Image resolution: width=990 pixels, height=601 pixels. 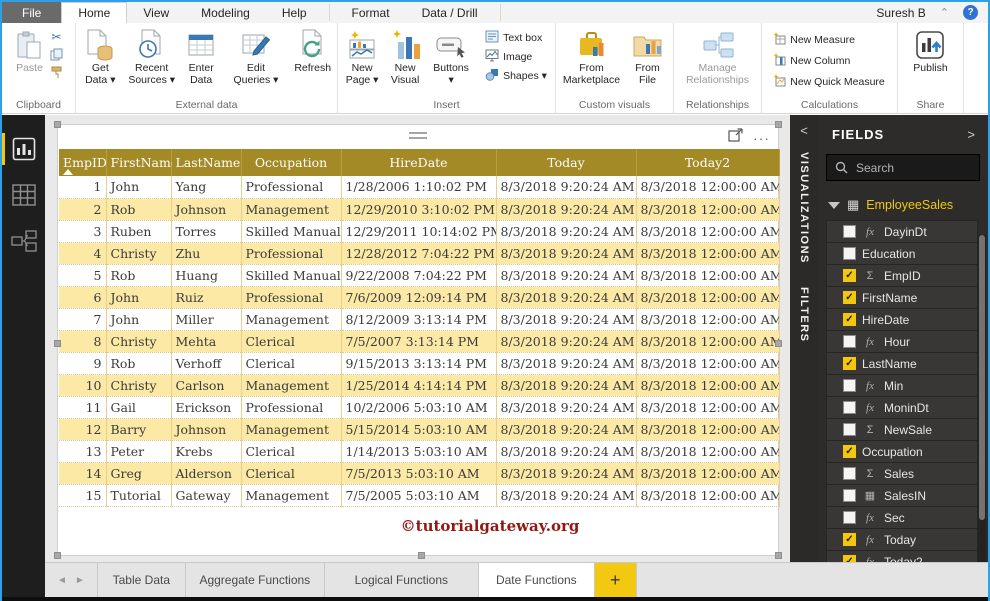 What do you see at coordinates (903, 205) in the screenshot?
I see `fields-table-employeesales: ▦ EmployeeSales` at bounding box center [903, 205].